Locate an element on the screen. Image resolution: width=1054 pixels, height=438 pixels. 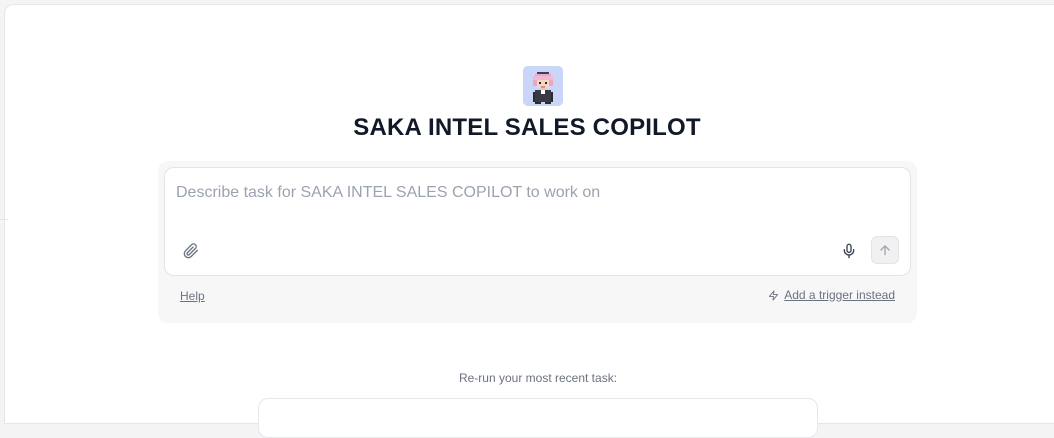
recent-task-card is located at coordinates (538, 418).